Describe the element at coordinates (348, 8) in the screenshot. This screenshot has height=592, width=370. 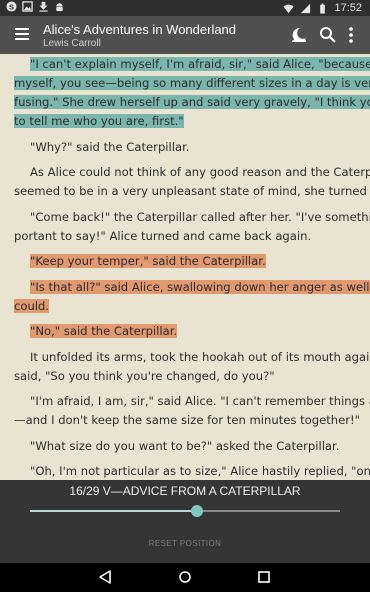
I see `clock: 17:52` at that location.